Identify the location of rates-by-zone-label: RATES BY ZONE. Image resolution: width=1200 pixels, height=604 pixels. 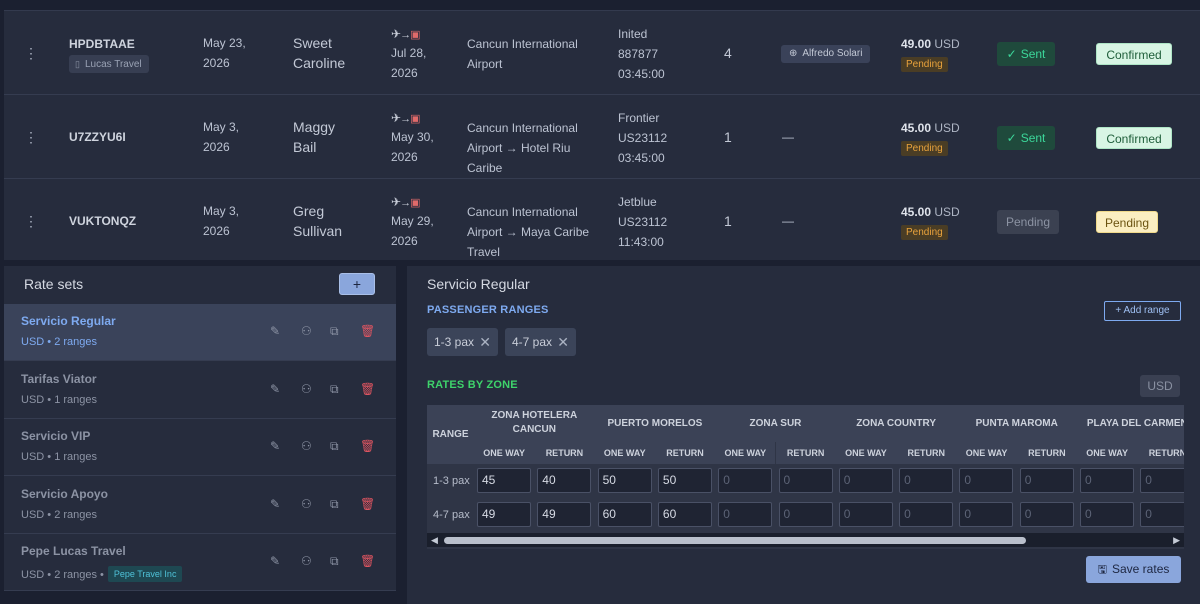
(472, 385).